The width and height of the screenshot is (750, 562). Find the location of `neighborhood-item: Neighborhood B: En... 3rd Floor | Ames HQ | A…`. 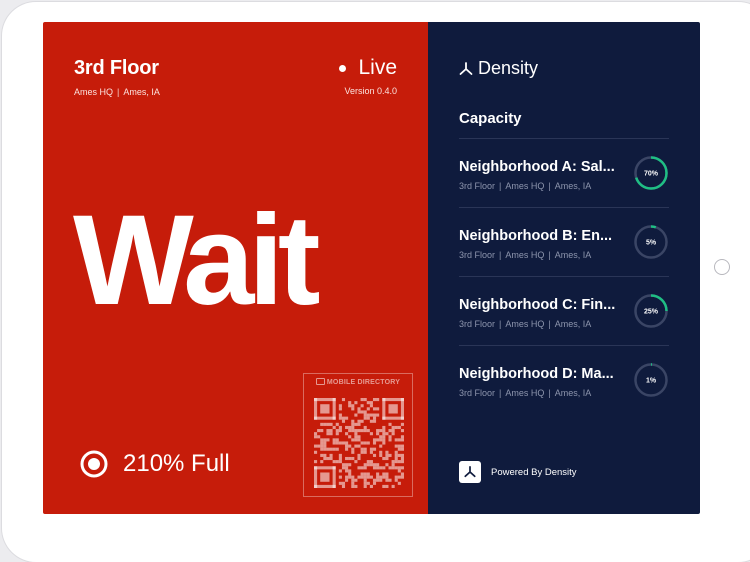

neighborhood-item: Neighborhood B: En... 3rd Floor | Ames HQ | A… is located at coordinates (564, 241).